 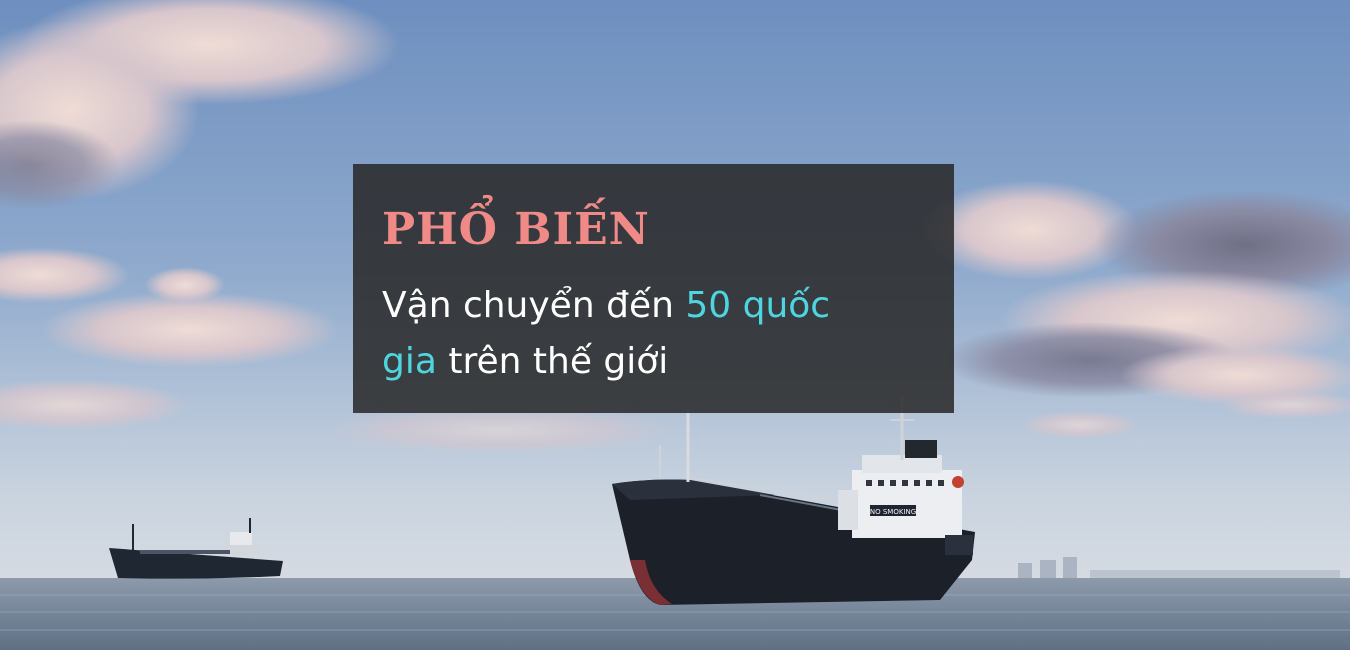 What do you see at coordinates (758, 305) in the screenshot?
I see `highlight-50-countries: 50 quốc` at bounding box center [758, 305].